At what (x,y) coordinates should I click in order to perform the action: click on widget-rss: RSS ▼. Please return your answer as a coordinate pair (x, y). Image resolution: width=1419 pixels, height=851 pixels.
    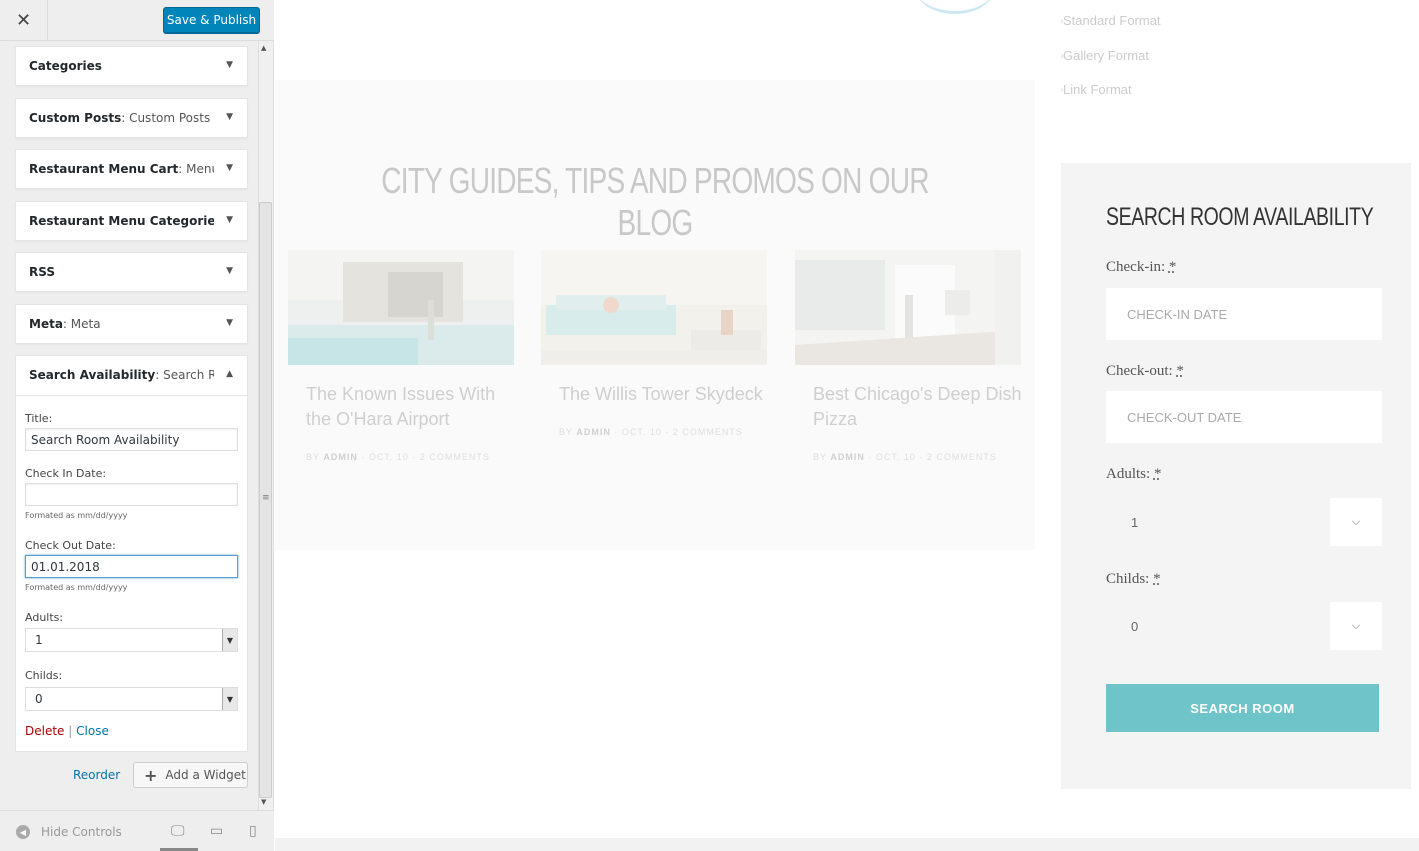
    Looking at the image, I should click on (131, 272).